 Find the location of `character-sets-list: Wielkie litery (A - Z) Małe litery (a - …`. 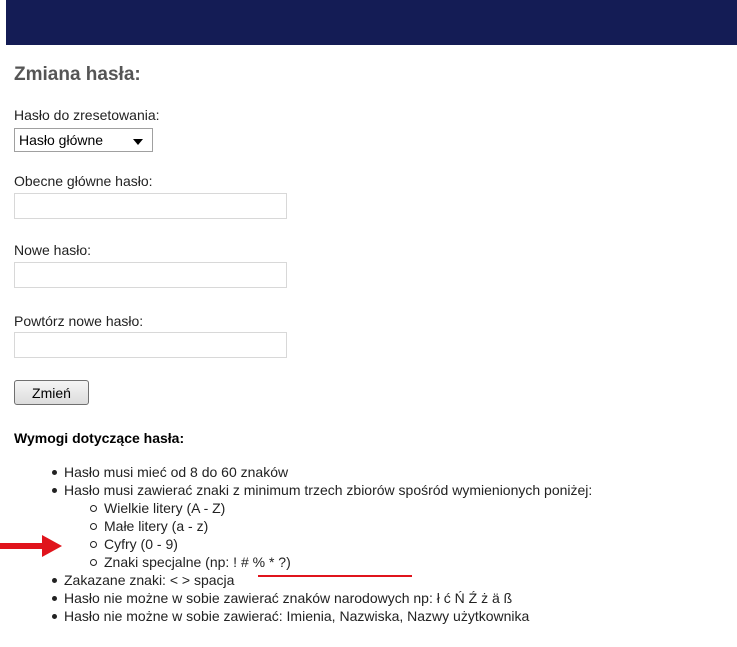

character-sets-list: Wielkie litery (A - Z) Małe litery (a - … is located at coordinates (328, 535).